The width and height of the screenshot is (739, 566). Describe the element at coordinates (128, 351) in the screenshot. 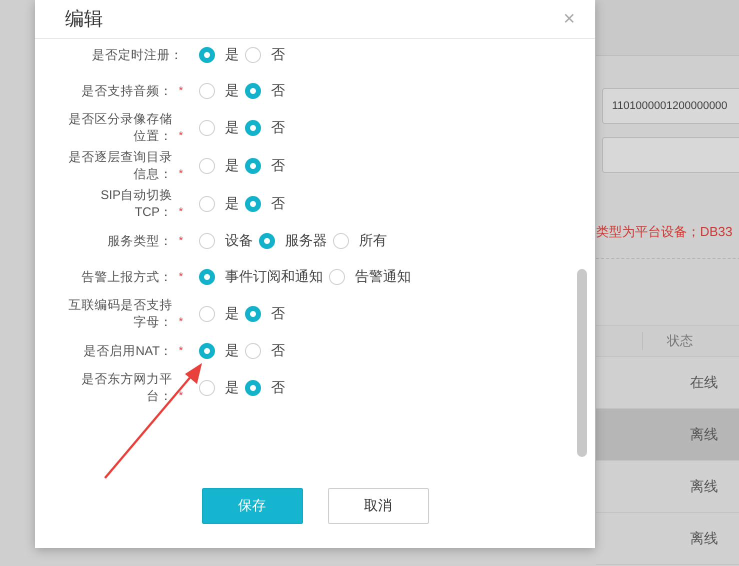

I see `field-label: 是否启用NAT：` at that location.